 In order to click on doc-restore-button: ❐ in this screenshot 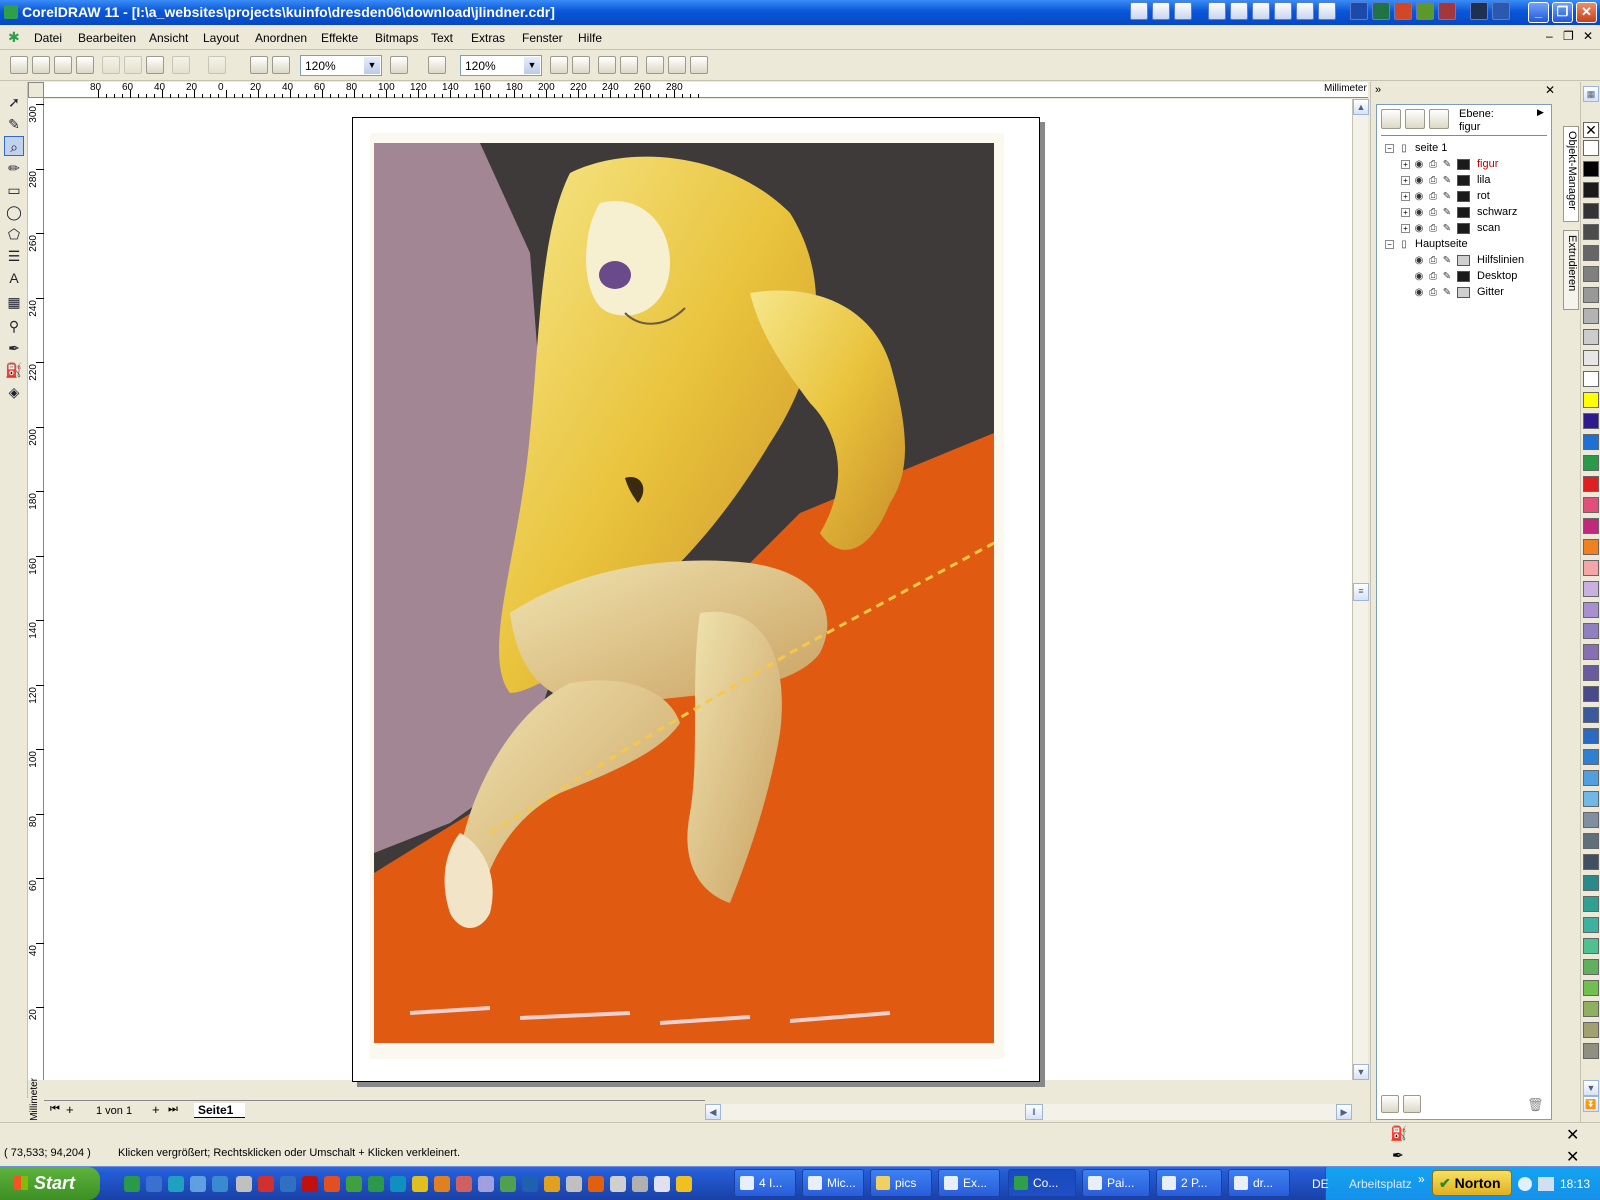, I will do `click(1568, 36)`.